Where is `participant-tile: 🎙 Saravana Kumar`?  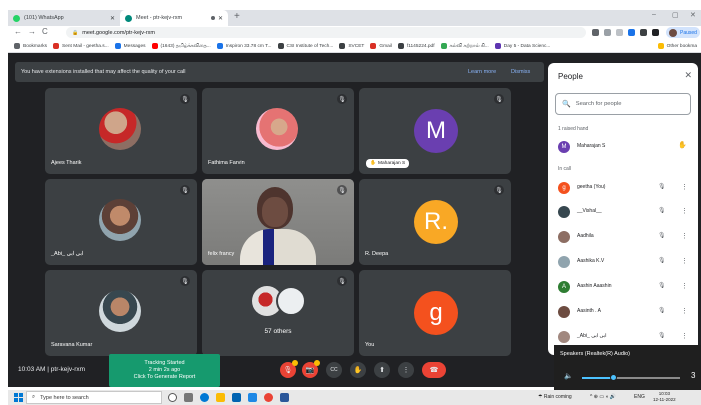
participant-tile: 🎙 Saravana Kumar is located at coordinates (121, 313).